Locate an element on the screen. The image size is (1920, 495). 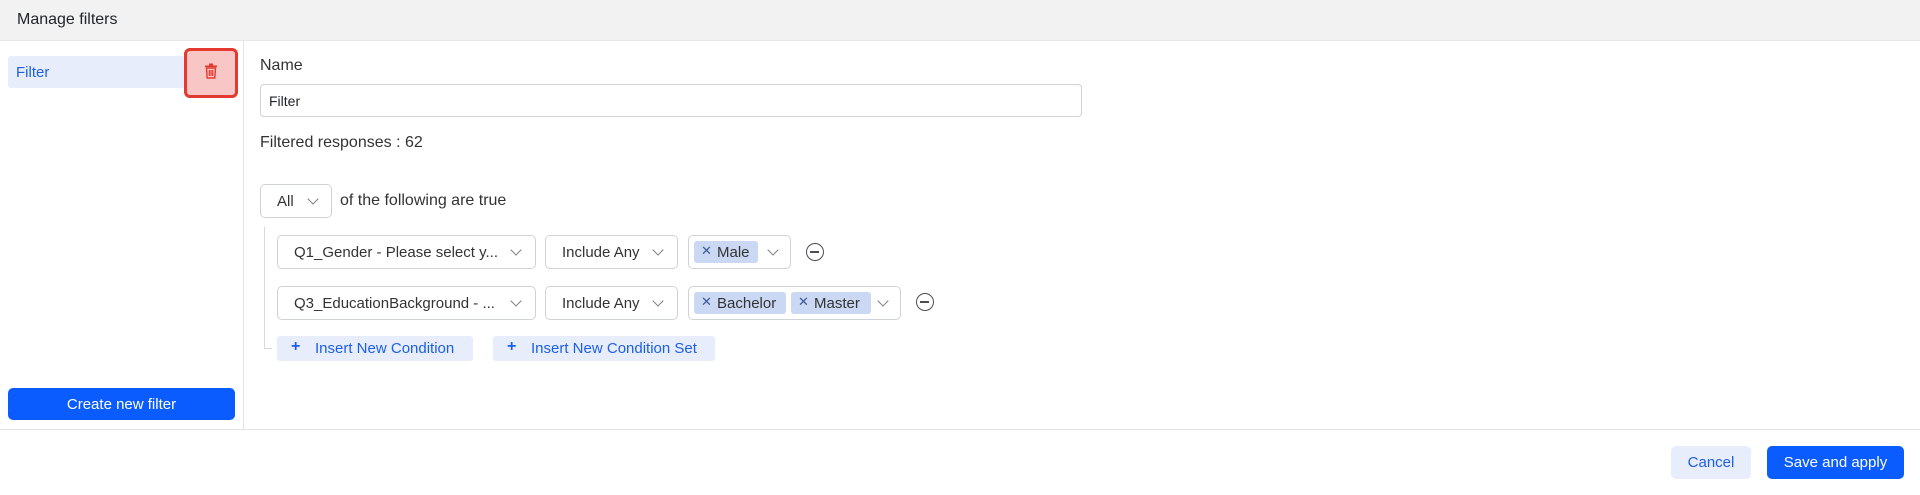
value-tag-label: Male is located at coordinates (733, 252).